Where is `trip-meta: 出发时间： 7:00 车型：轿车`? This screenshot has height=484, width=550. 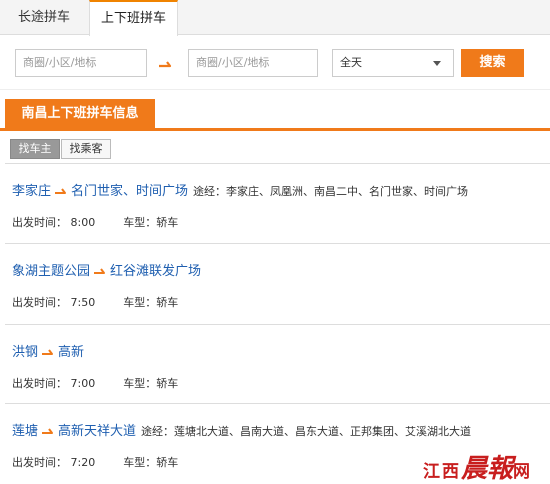 trip-meta: 出发时间： 7:00 车型：轿车 is located at coordinates (95, 383).